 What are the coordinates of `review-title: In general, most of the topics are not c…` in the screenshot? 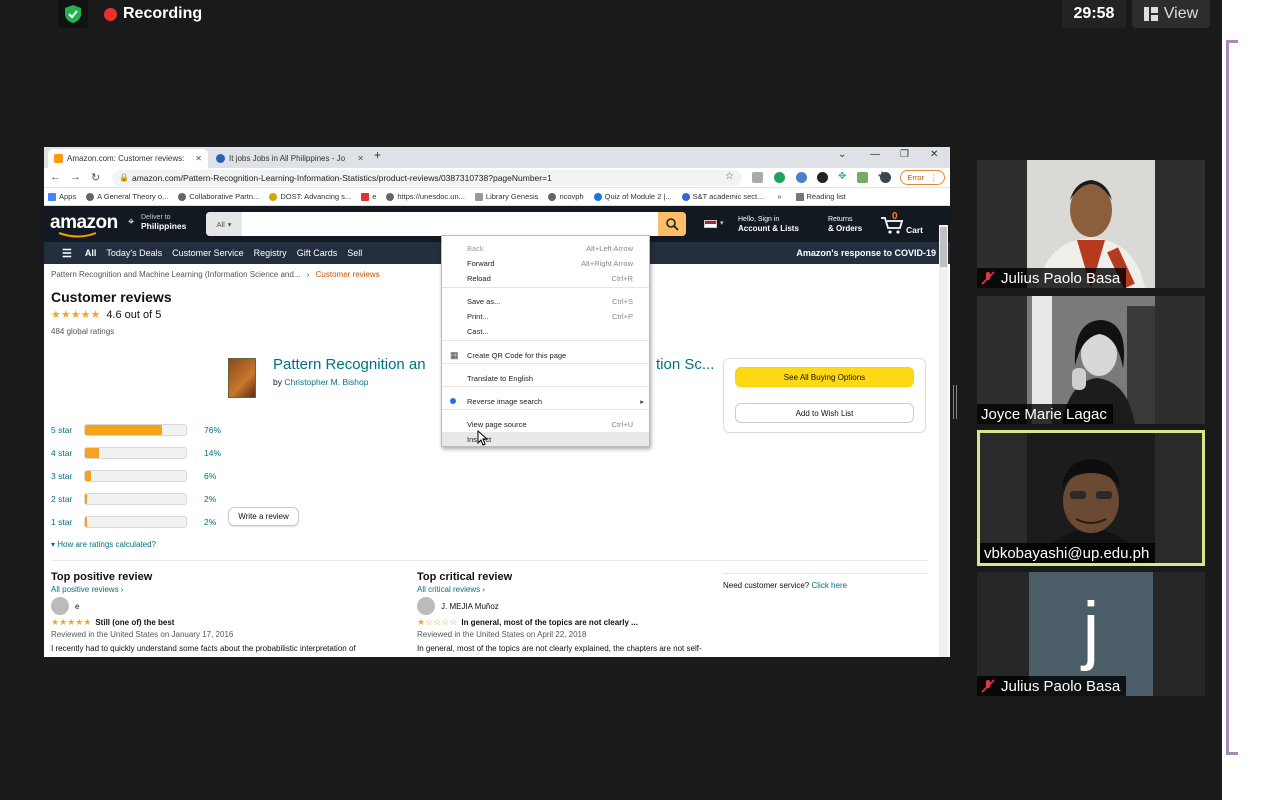 It's located at (549, 622).